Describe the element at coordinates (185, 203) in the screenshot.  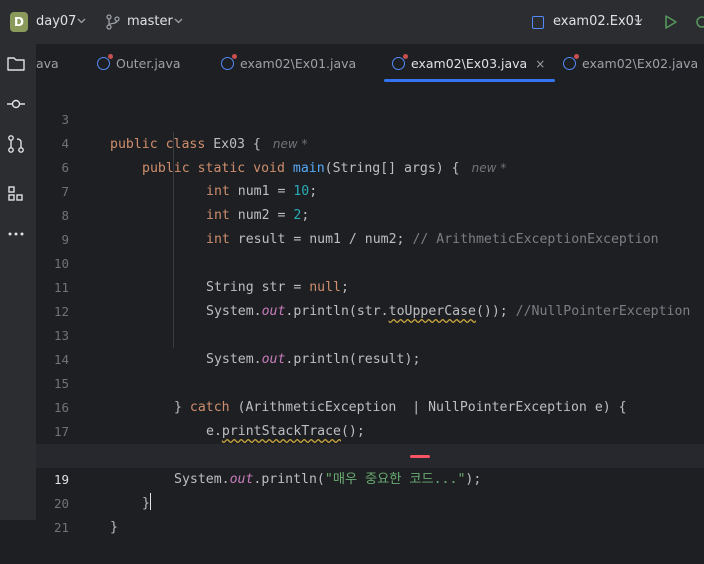
I see `code-line: 7 int num2 = 2;` at that location.